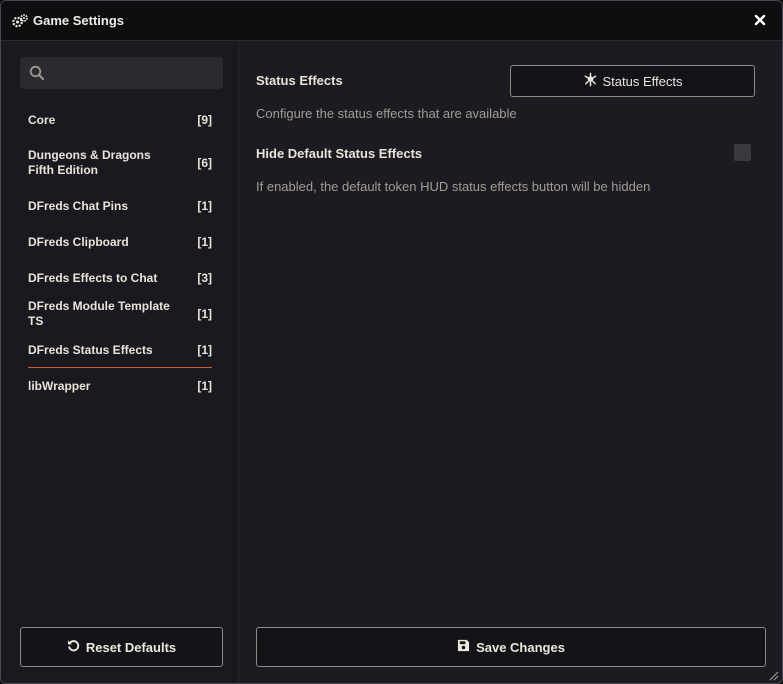 The width and height of the screenshot is (783, 684). Describe the element at coordinates (78, 241) in the screenshot. I see `category-name: DFreds Clipboard` at that location.